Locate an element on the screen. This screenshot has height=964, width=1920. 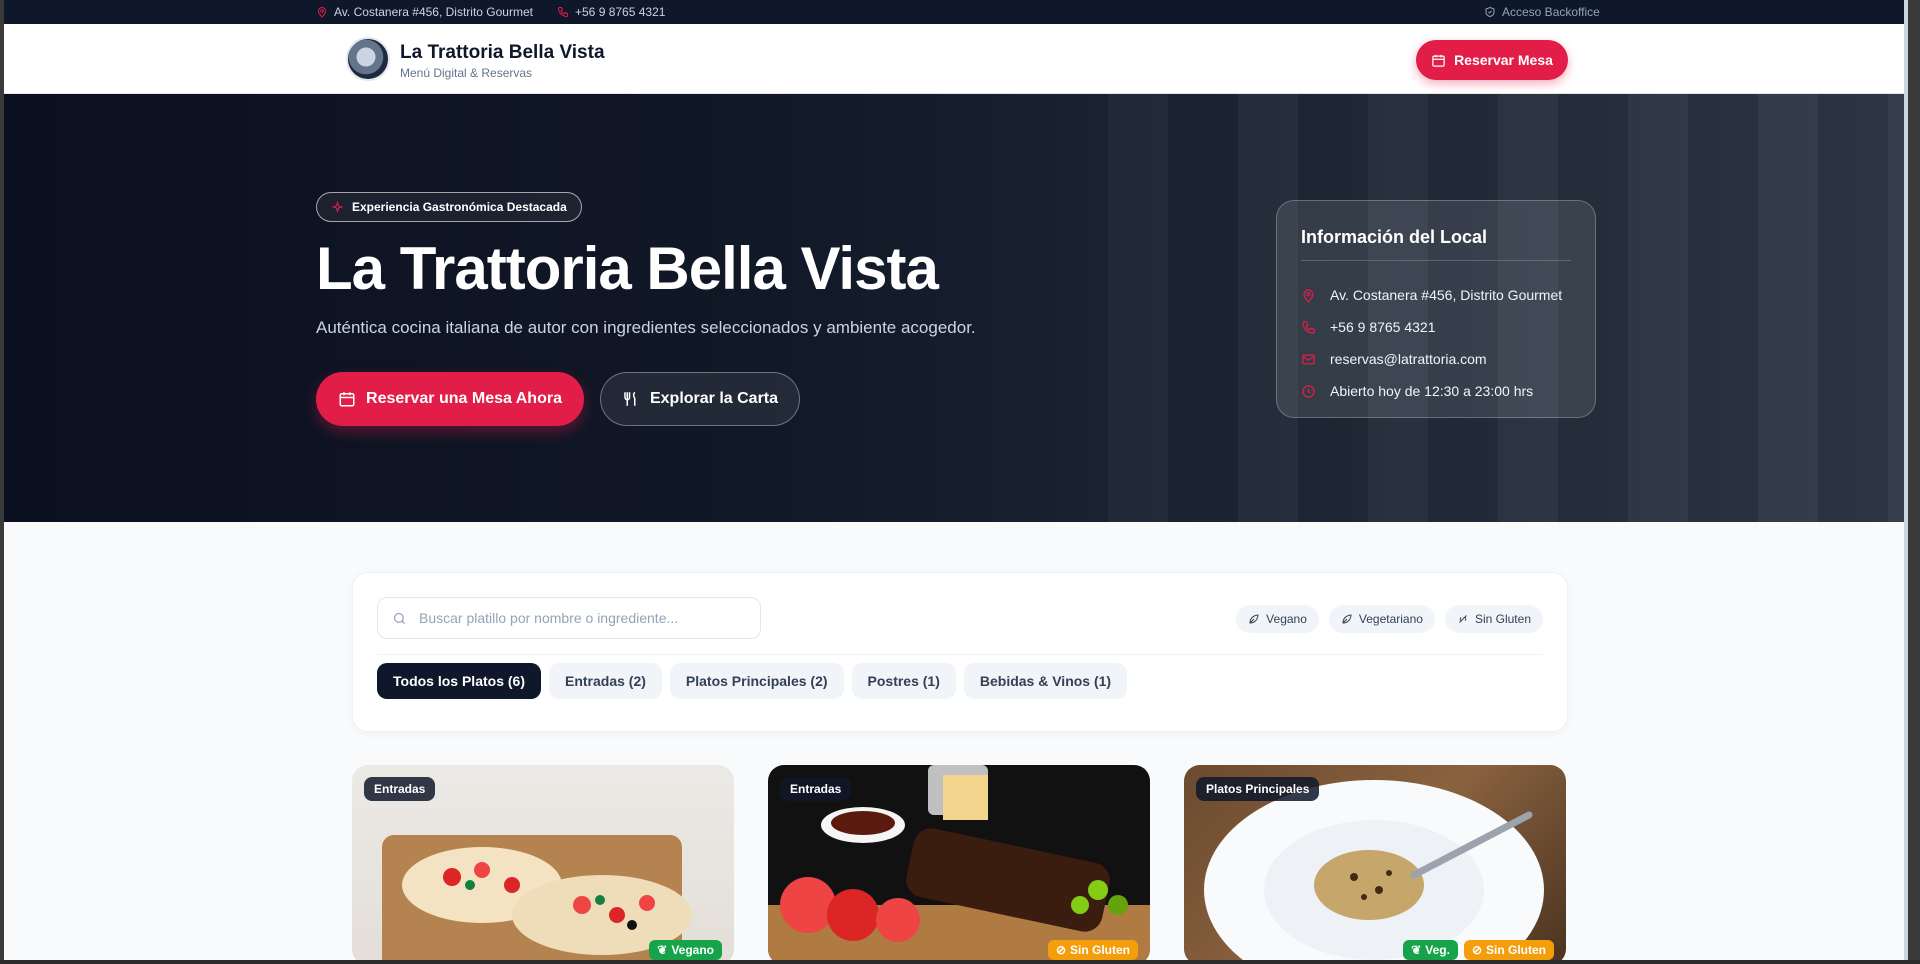
diet-tag: ❦ Vegano is located at coordinates (685, 950).